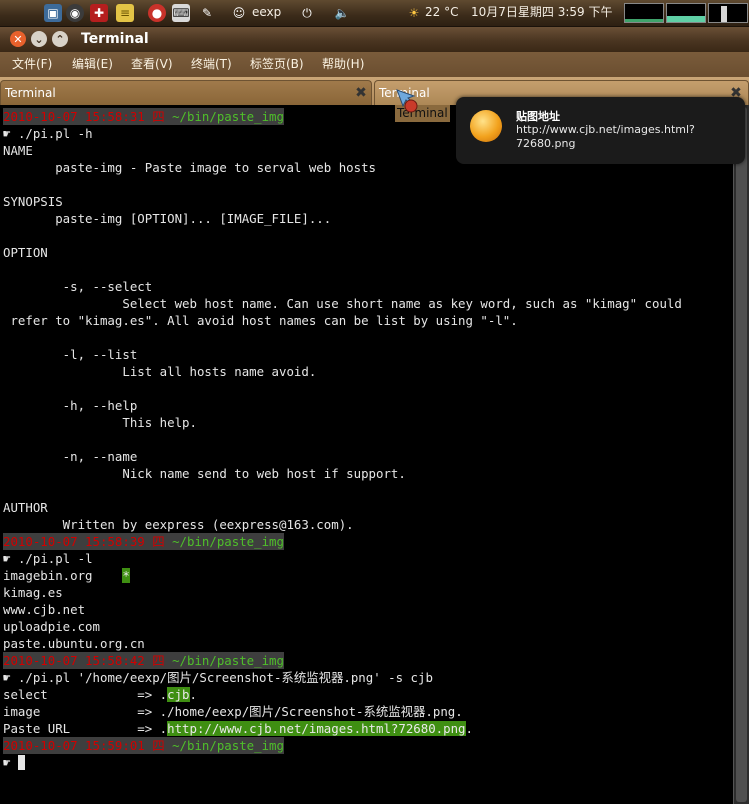 This screenshot has width=749, height=804. What do you see at coordinates (99, 13) in the screenshot?
I see `ime-flag-icon: ✚` at bounding box center [99, 13].